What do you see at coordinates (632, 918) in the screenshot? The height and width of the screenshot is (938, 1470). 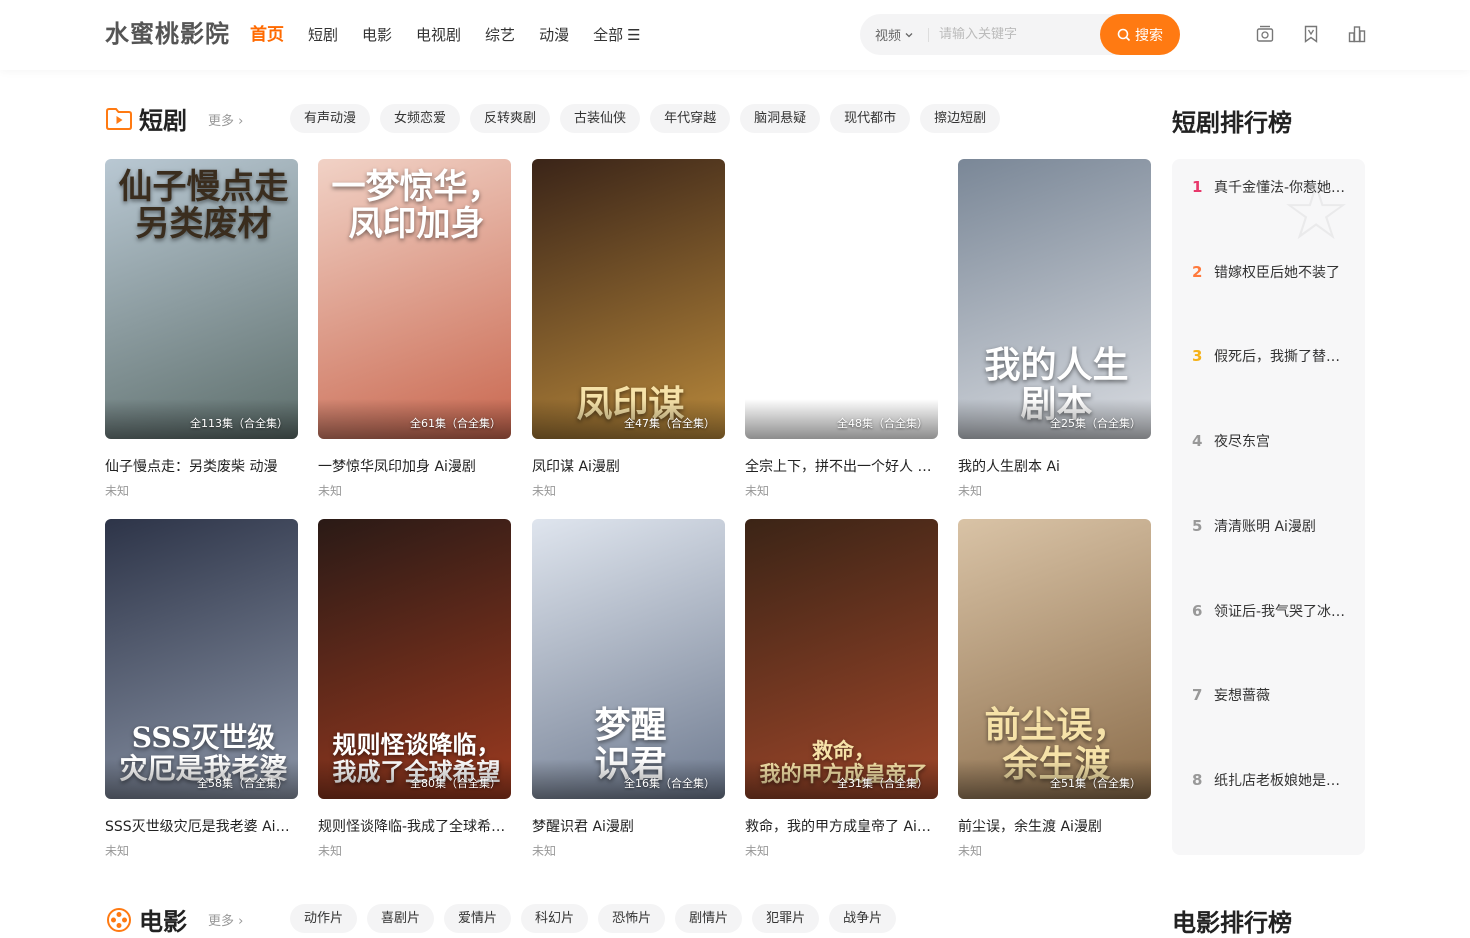 I see `category-tag: 恐怖片` at bounding box center [632, 918].